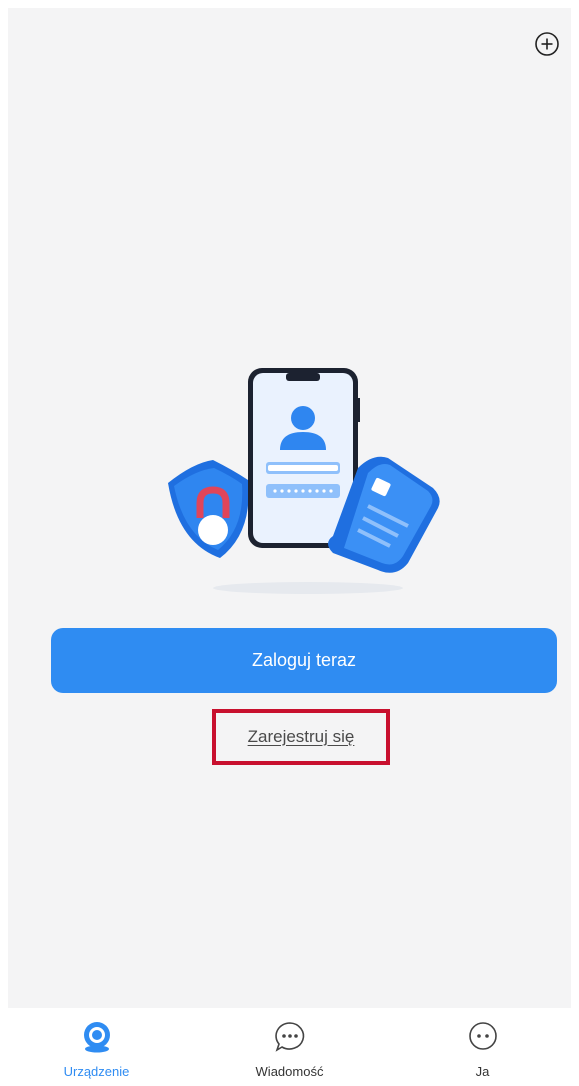 The image size is (579, 1086). I want to click on tab-me: Ja, so click(482, 1047).